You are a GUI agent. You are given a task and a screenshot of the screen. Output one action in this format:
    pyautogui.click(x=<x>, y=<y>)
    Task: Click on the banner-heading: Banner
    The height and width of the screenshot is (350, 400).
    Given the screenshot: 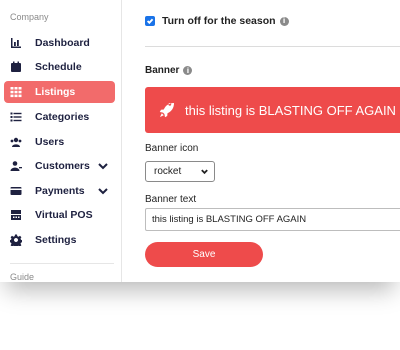 What is the action you would take?
    pyautogui.click(x=162, y=70)
    